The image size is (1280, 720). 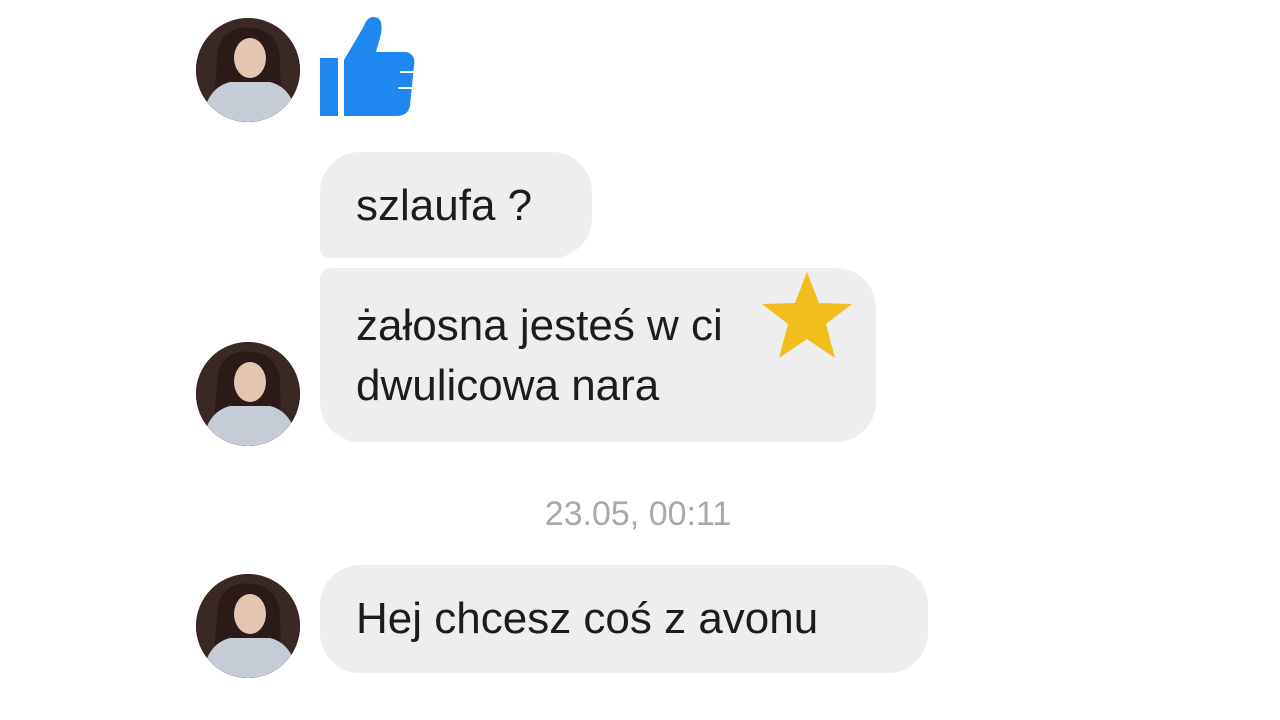 I want to click on thumbs-up-icon, so click(x=368, y=66).